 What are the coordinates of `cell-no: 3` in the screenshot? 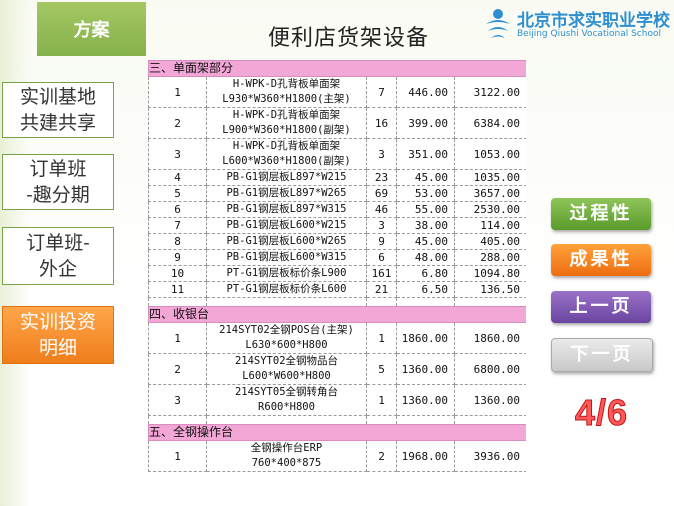 It's located at (177, 154).